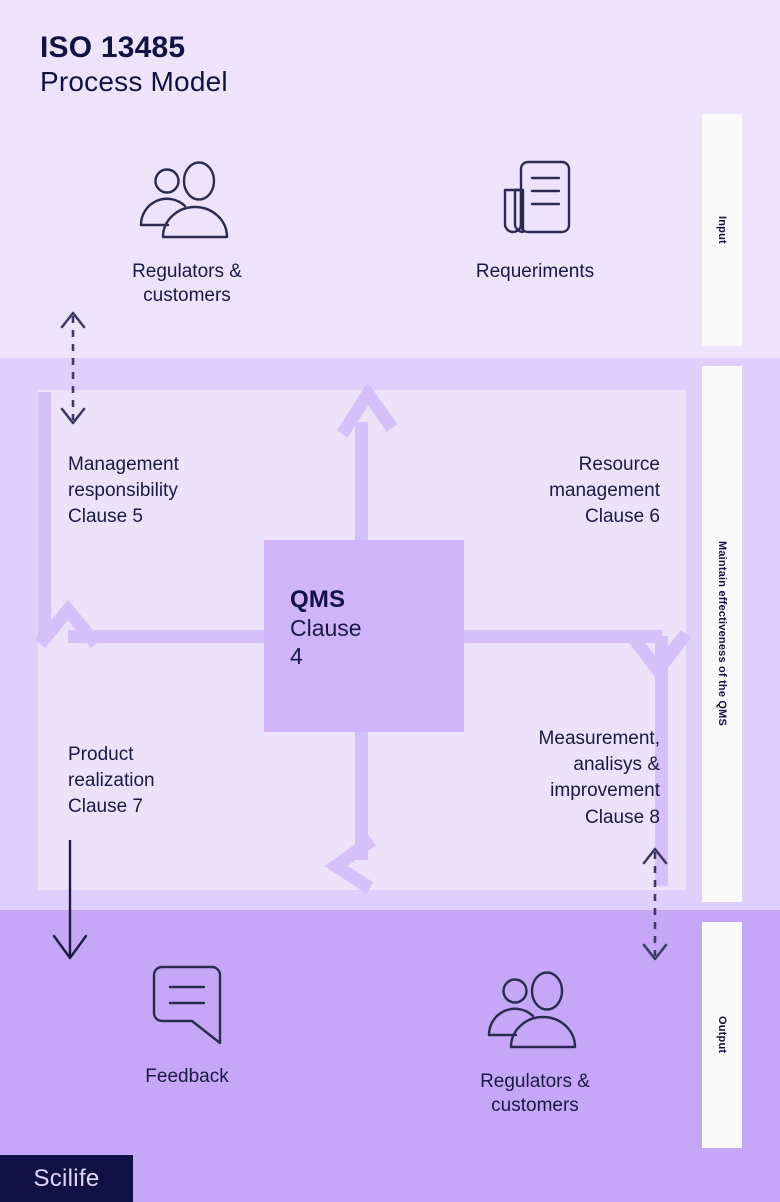  What do you see at coordinates (658, 655) in the screenshot?
I see `flow-chevron-right` at bounding box center [658, 655].